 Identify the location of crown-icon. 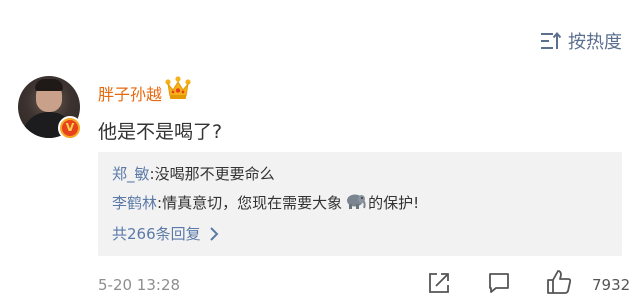
(178, 87).